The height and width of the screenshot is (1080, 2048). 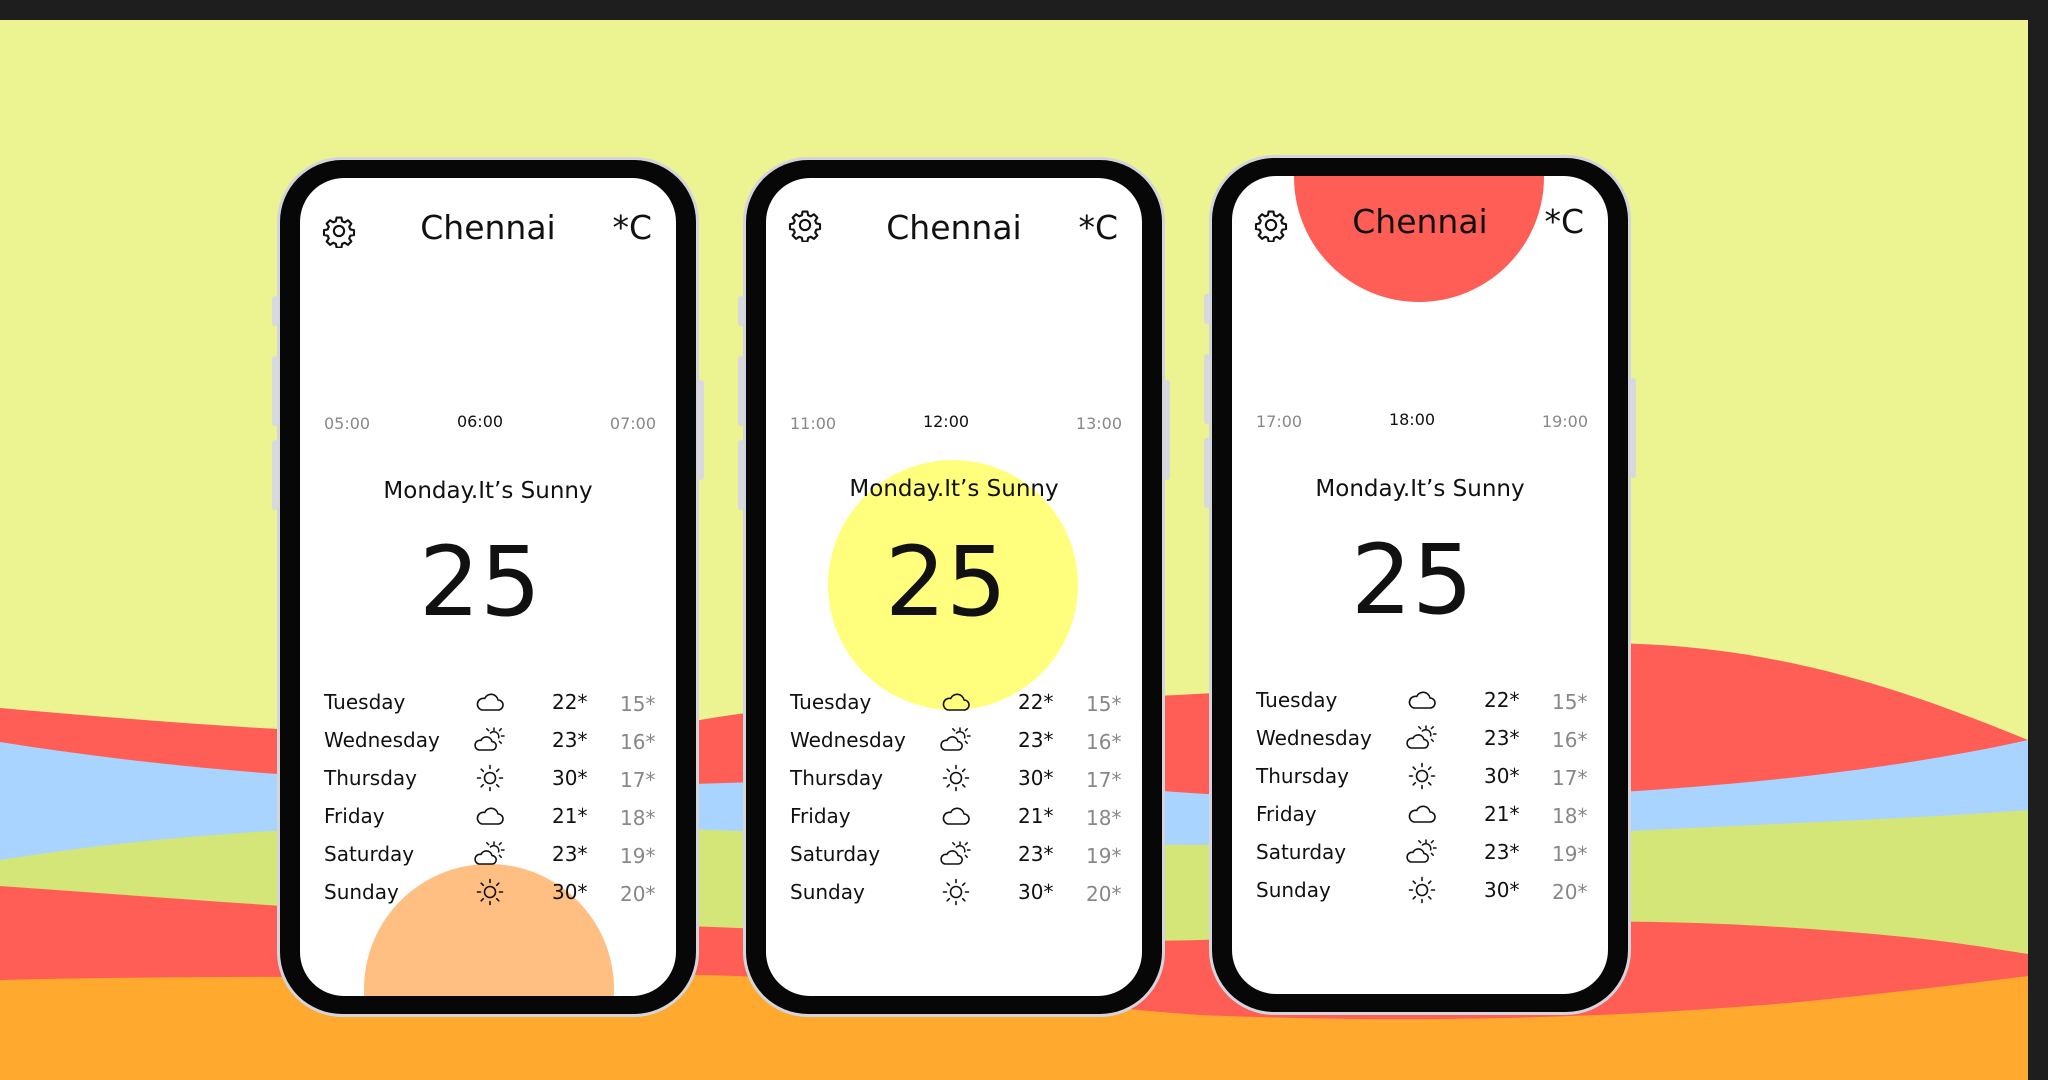 I want to click on hour-next: 07:00, so click(x=633, y=423).